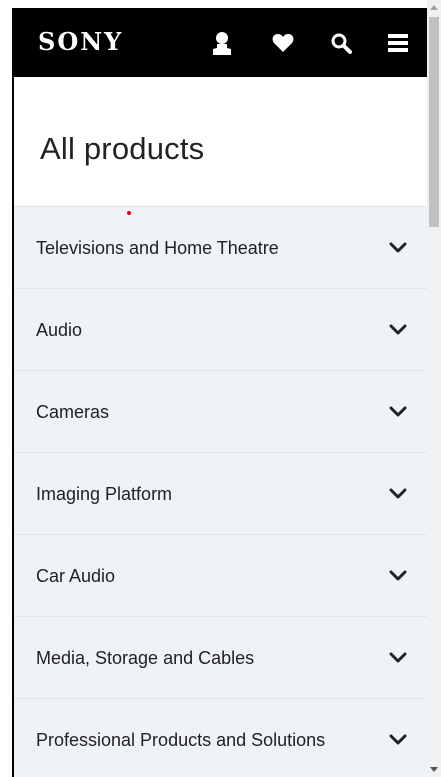 Image resolution: width=441 pixels, height=777 pixels. I want to click on category-item-media-storage: Media, Storage and Cables, so click(220, 658).